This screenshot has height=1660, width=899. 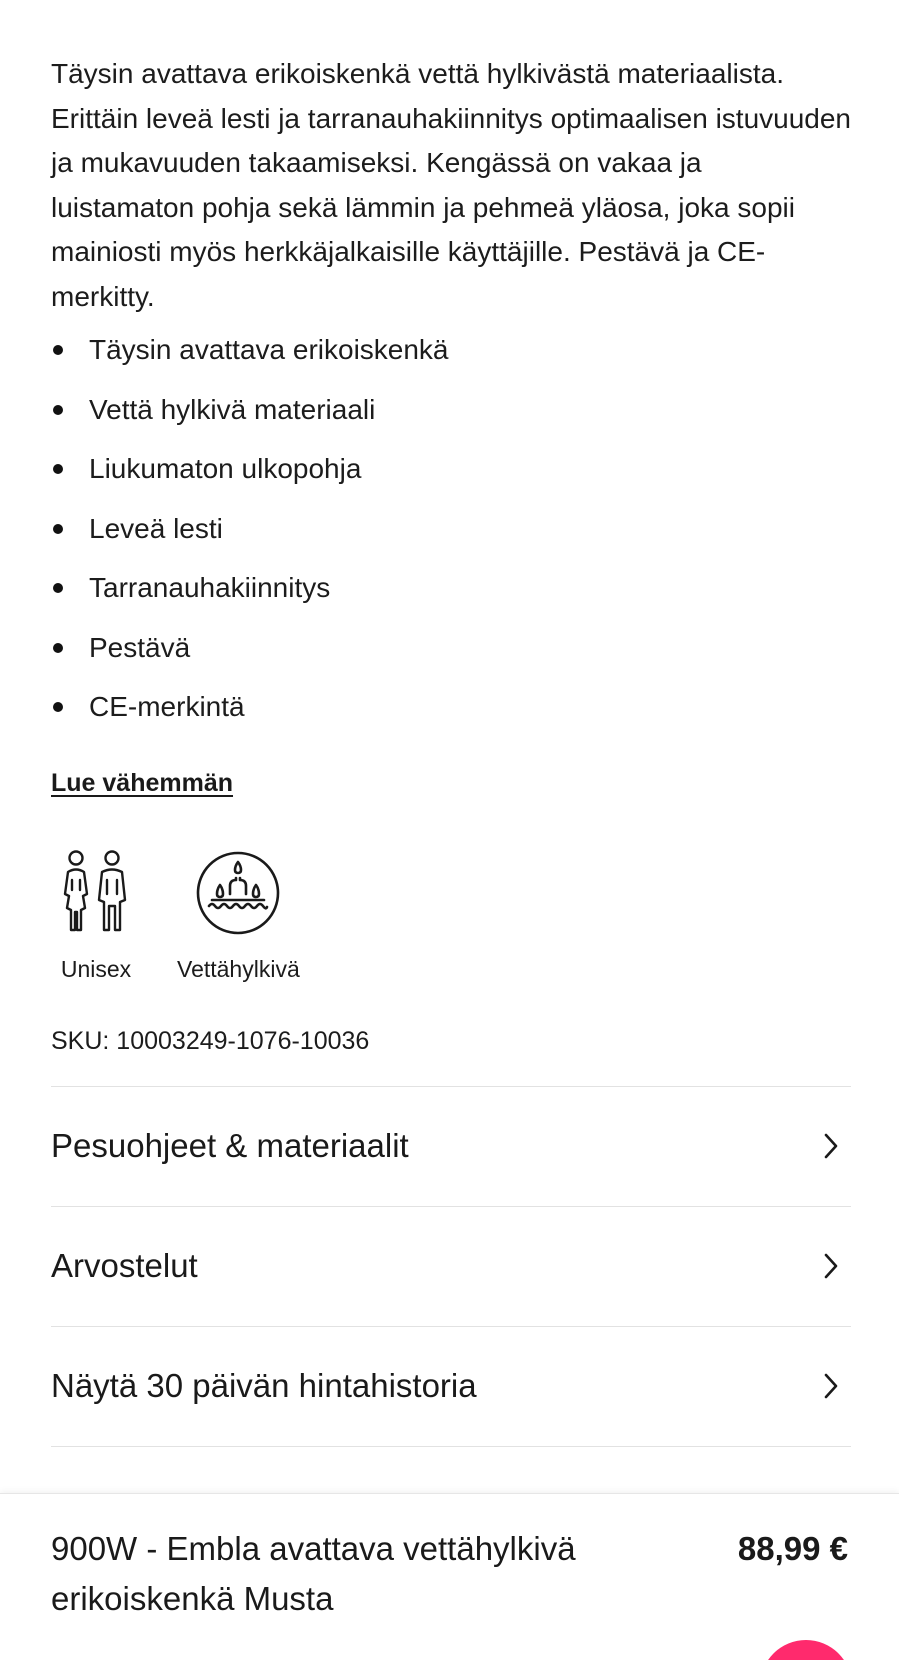 What do you see at coordinates (451, 1147) in the screenshot?
I see `accordion-care-materials: Pesuohjeet & materiaalit` at bounding box center [451, 1147].